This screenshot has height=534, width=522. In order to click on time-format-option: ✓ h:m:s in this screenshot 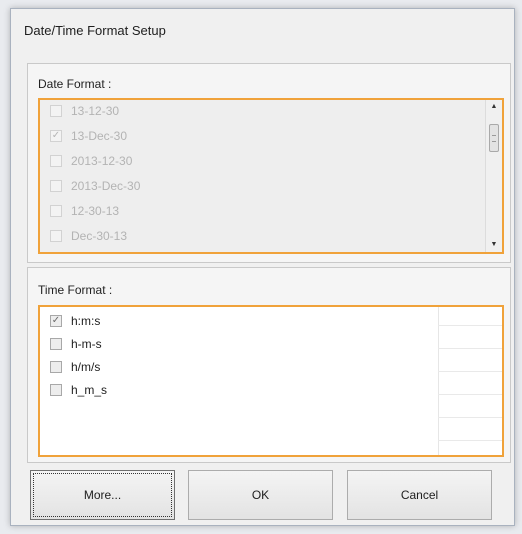, I will do `click(75, 321)`.